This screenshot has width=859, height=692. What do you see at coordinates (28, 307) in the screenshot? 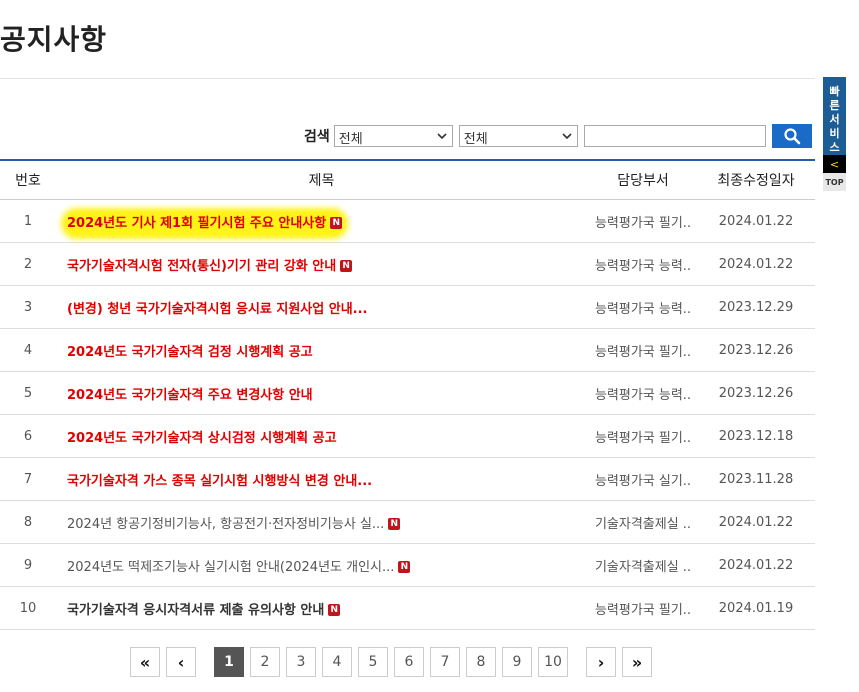
I see `row-num: 3` at bounding box center [28, 307].